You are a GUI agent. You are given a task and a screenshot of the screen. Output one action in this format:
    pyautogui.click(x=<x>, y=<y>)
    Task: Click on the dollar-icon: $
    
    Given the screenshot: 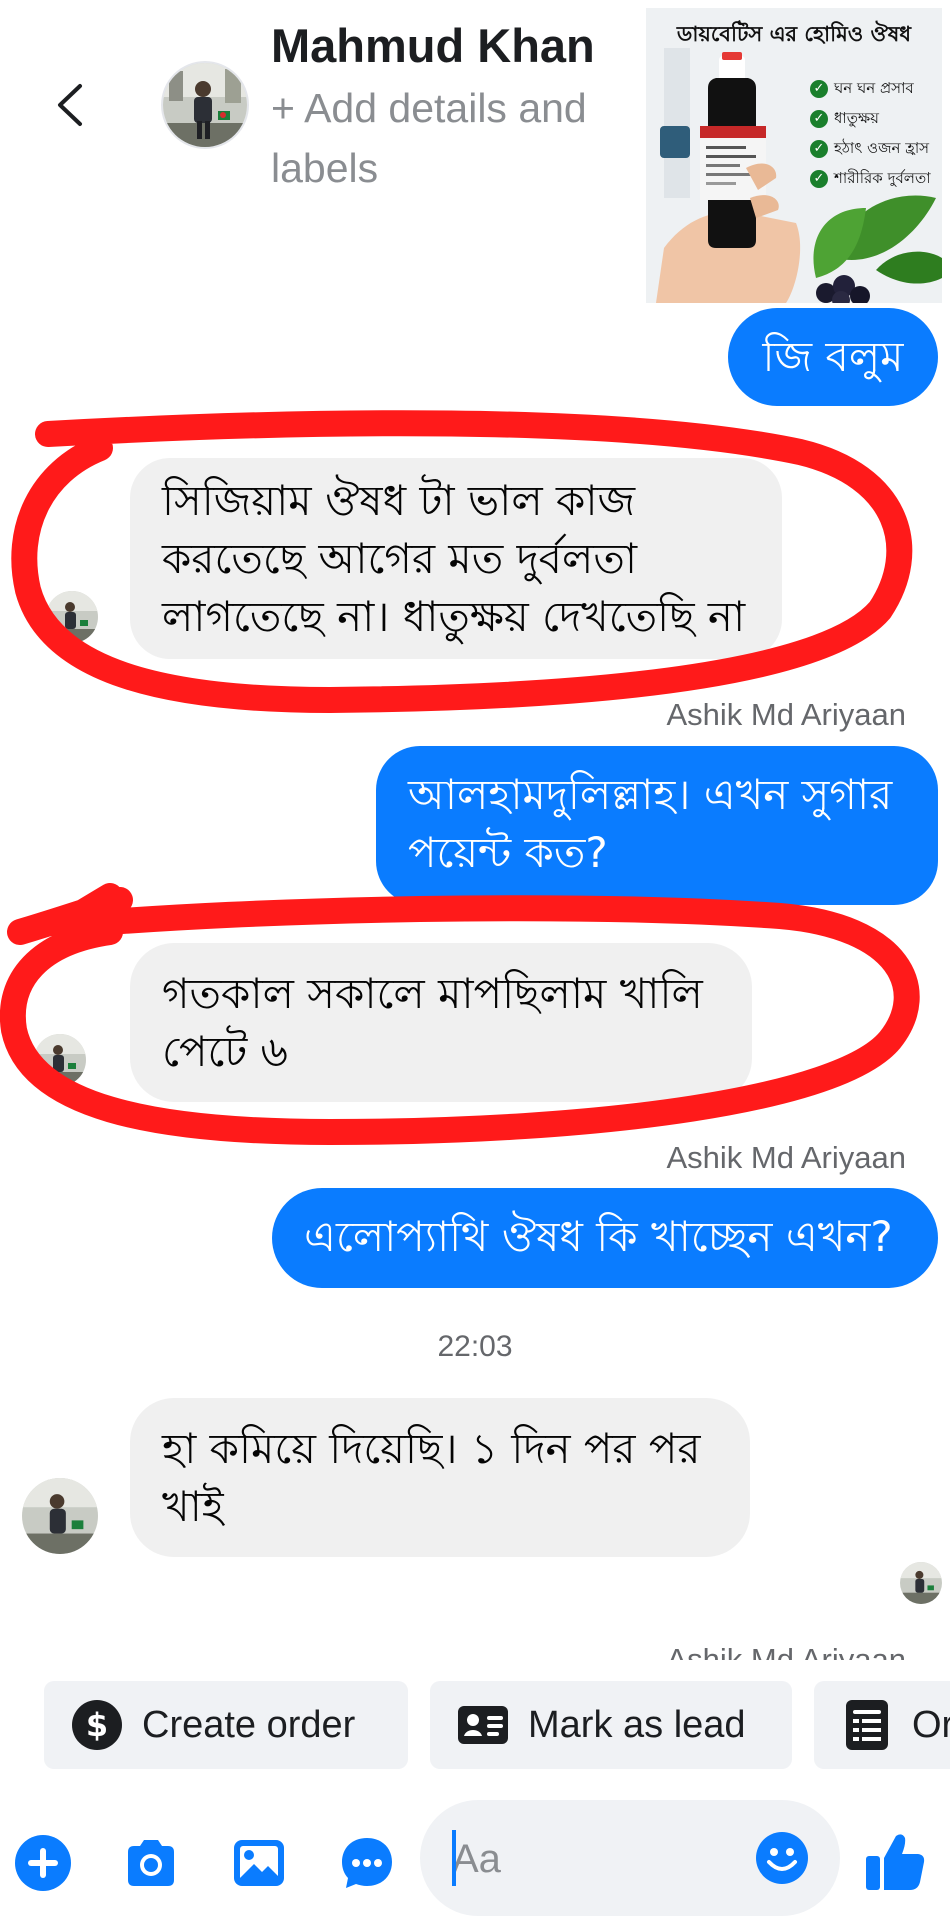 What is the action you would take?
    pyautogui.click(x=97, y=1725)
    